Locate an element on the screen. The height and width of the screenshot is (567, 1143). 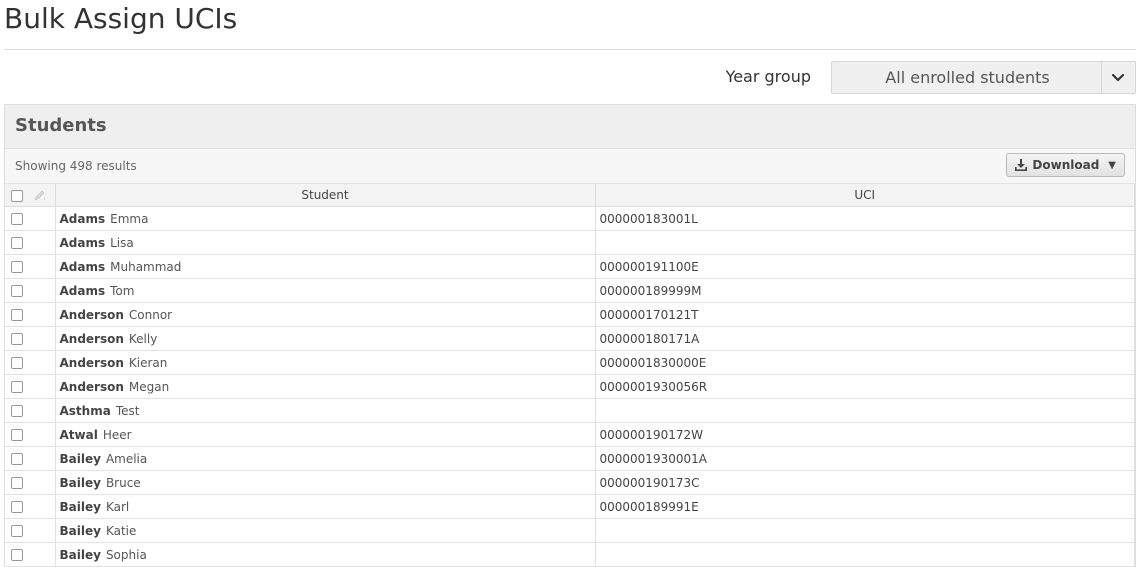
table-row: Bailey Amelia 0000001930001A is located at coordinates (570, 458).